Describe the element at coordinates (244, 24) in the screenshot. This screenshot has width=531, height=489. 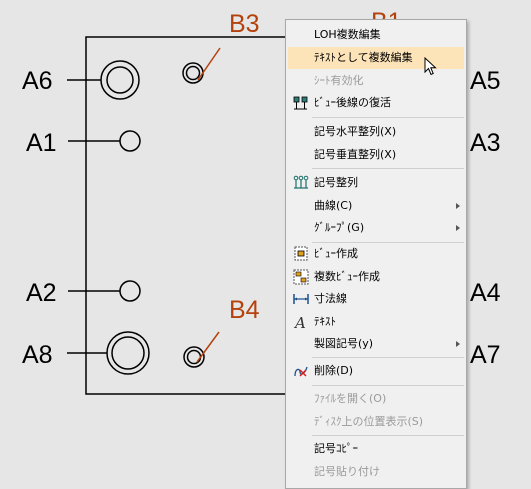
I see `label-b3: B3` at that location.